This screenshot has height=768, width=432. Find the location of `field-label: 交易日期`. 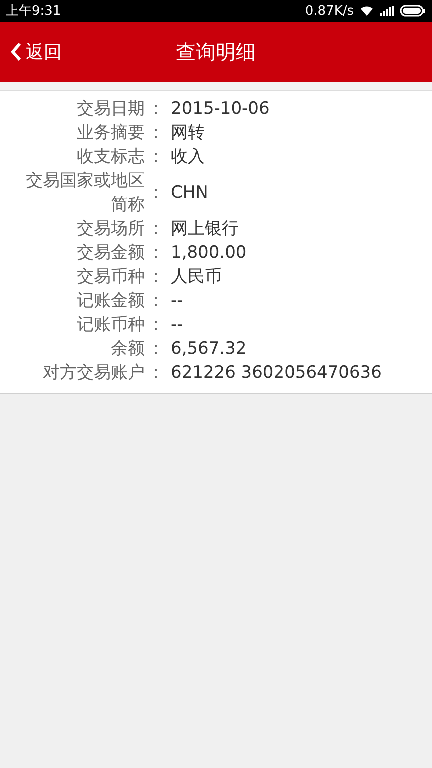

field-label: 交易日期 is located at coordinates (110, 109).